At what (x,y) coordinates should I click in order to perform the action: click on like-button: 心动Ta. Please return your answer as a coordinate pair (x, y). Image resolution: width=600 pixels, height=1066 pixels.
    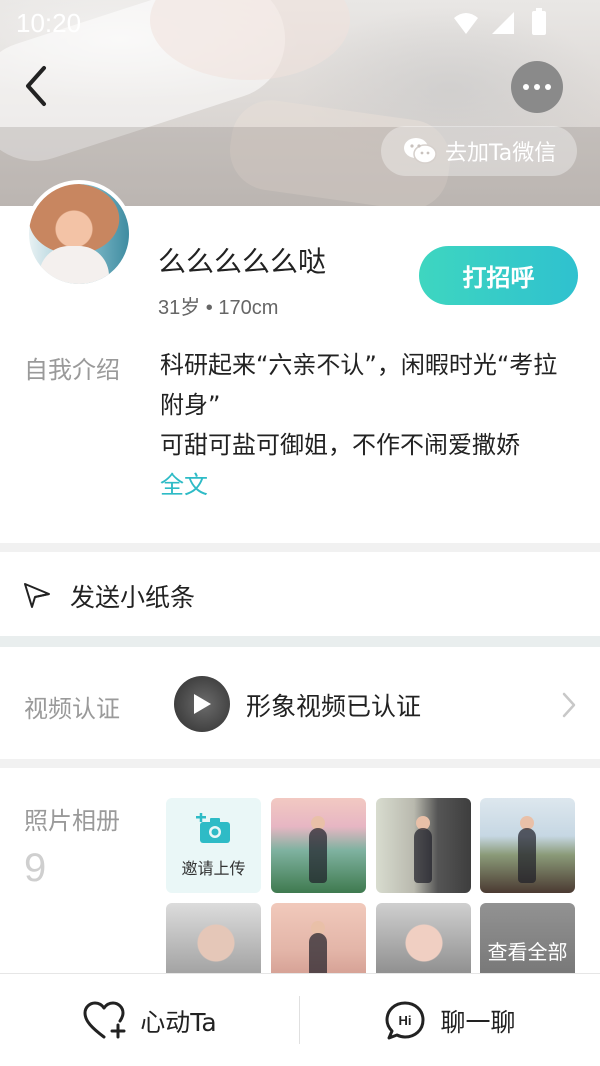
    Looking at the image, I should click on (149, 1020).